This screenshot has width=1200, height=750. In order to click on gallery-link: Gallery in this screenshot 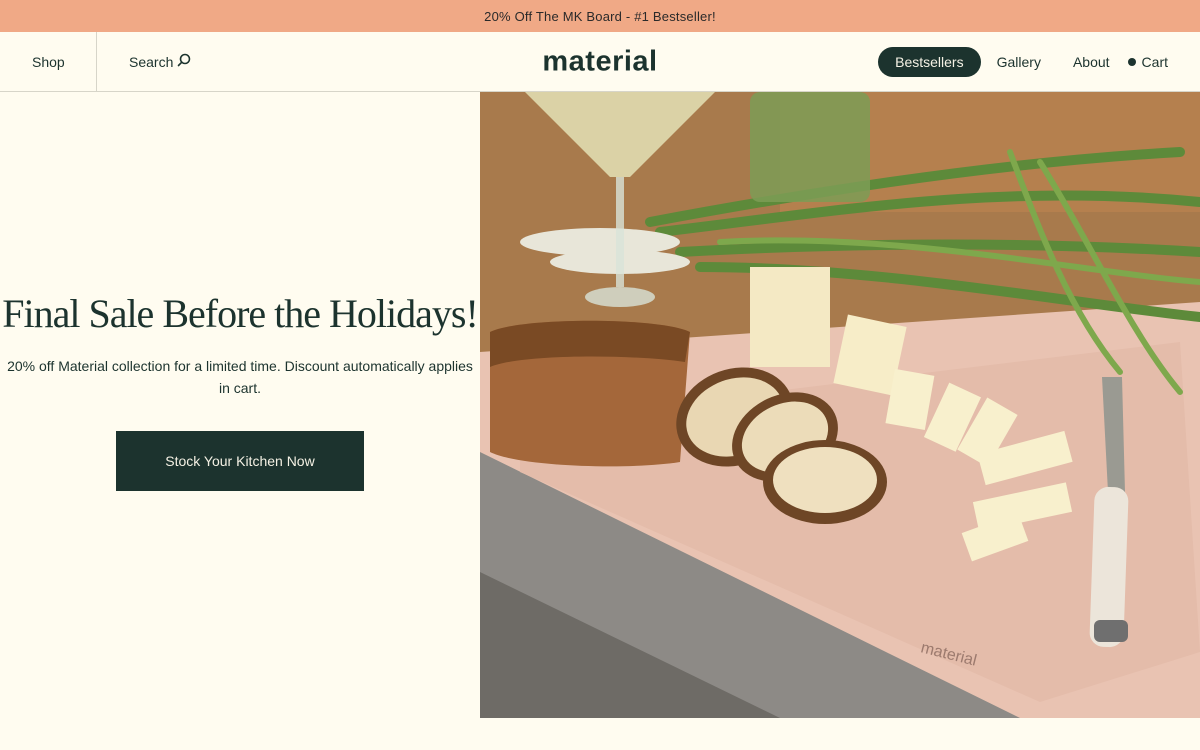, I will do `click(1019, 62)`.